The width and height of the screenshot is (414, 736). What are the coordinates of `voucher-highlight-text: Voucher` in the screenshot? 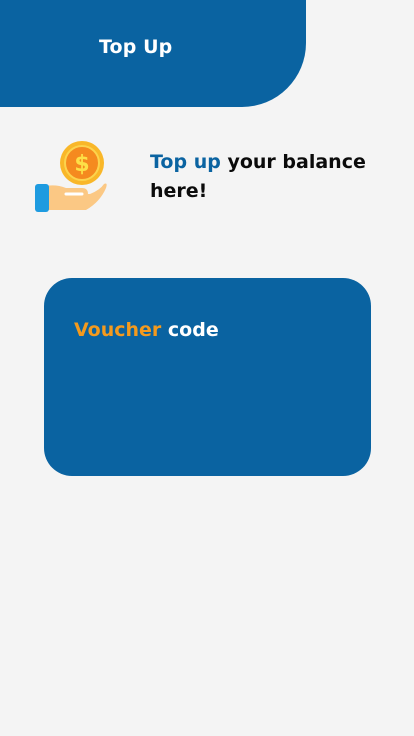 It's located at (118, 330).